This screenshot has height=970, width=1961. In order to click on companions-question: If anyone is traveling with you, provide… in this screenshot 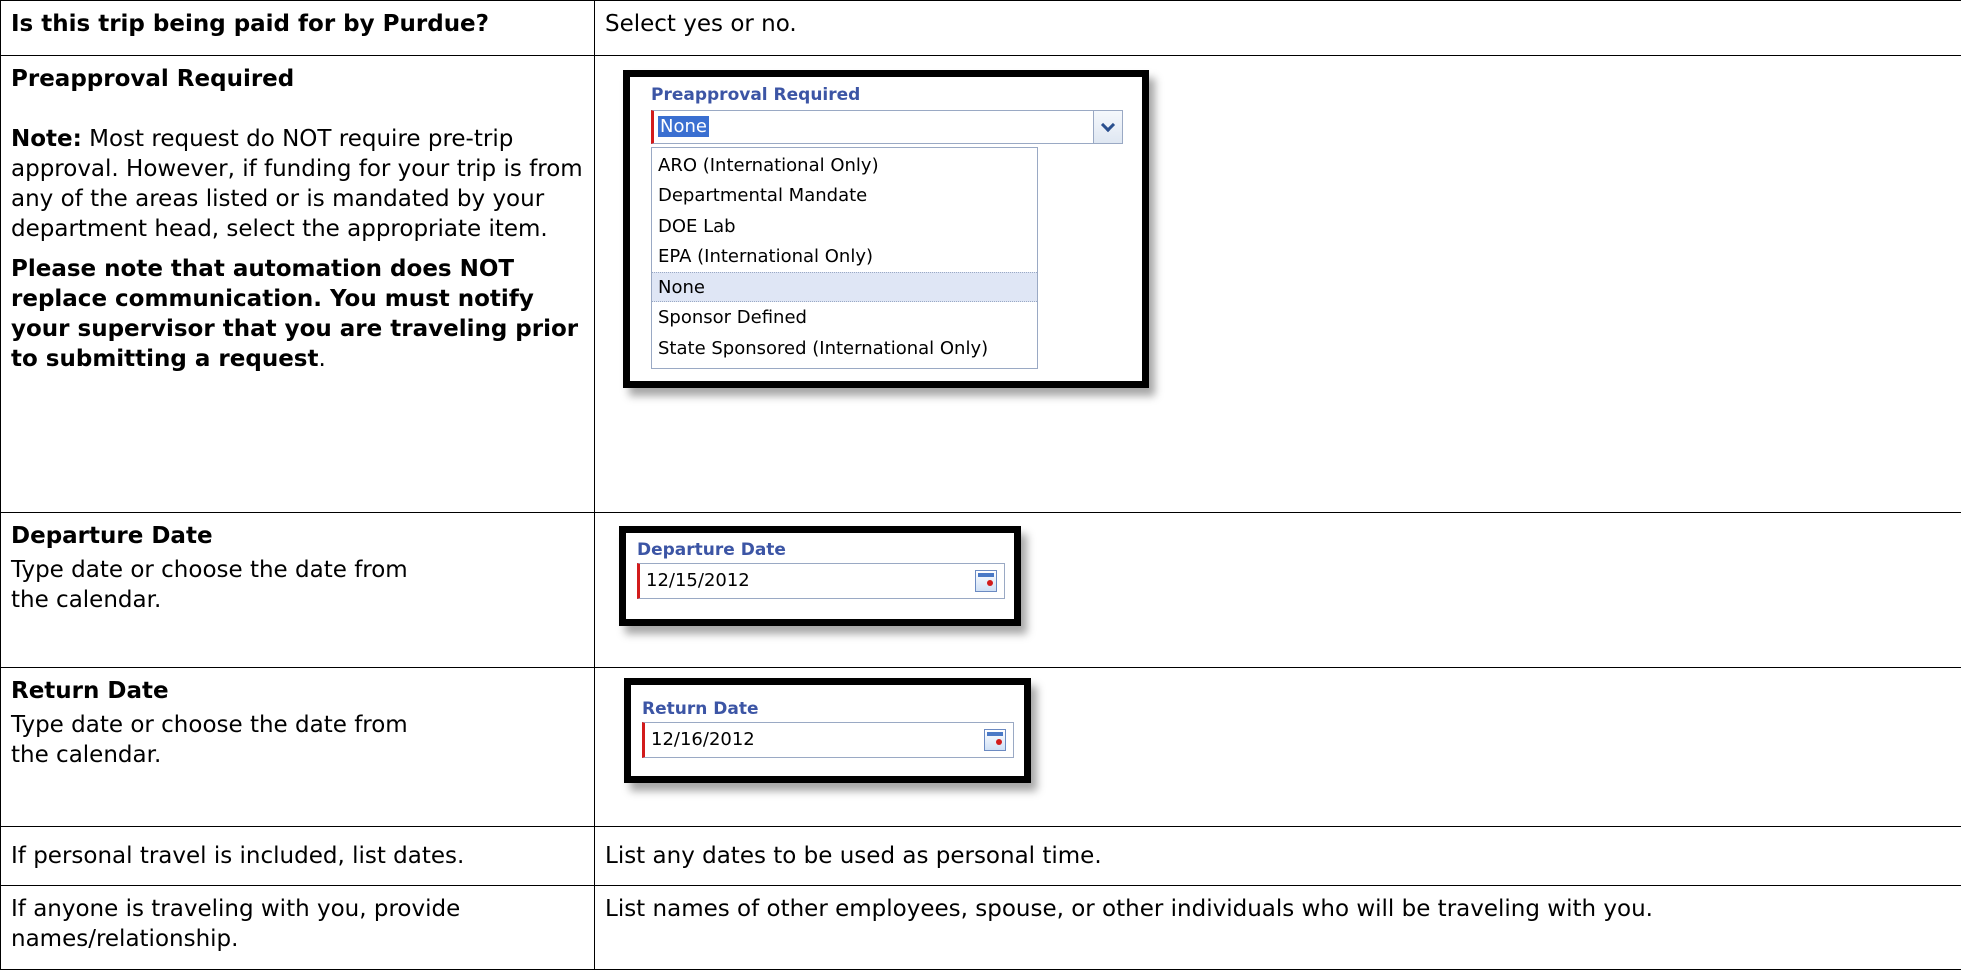, I will do `click(298, 924)`.